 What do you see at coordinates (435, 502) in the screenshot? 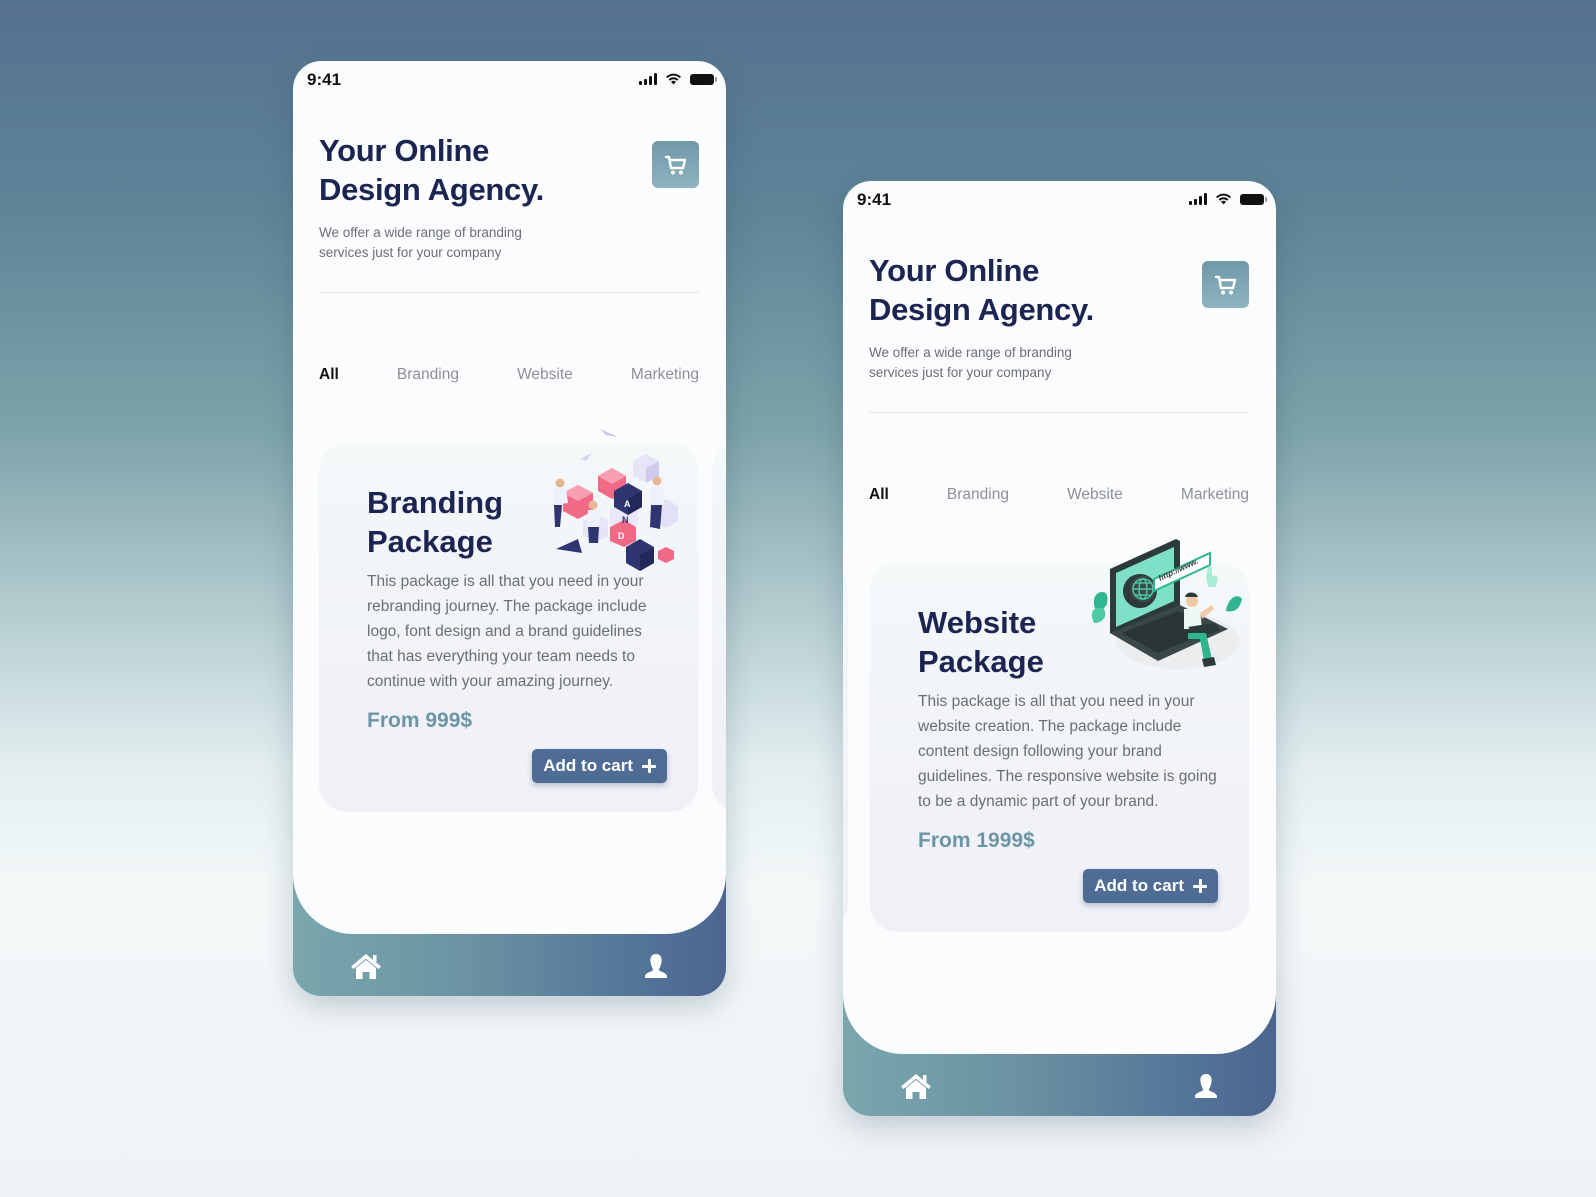
I see `package-title-line1: Branding` at bounding box center [435, 502].